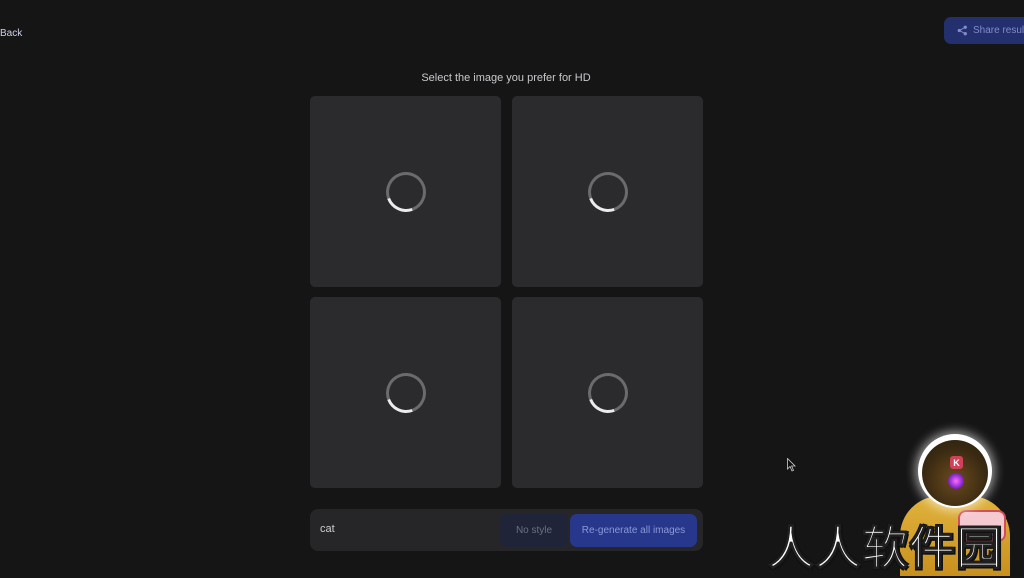 The image size is (1024, 578). I want to click on share-icon, so click(962, 30).